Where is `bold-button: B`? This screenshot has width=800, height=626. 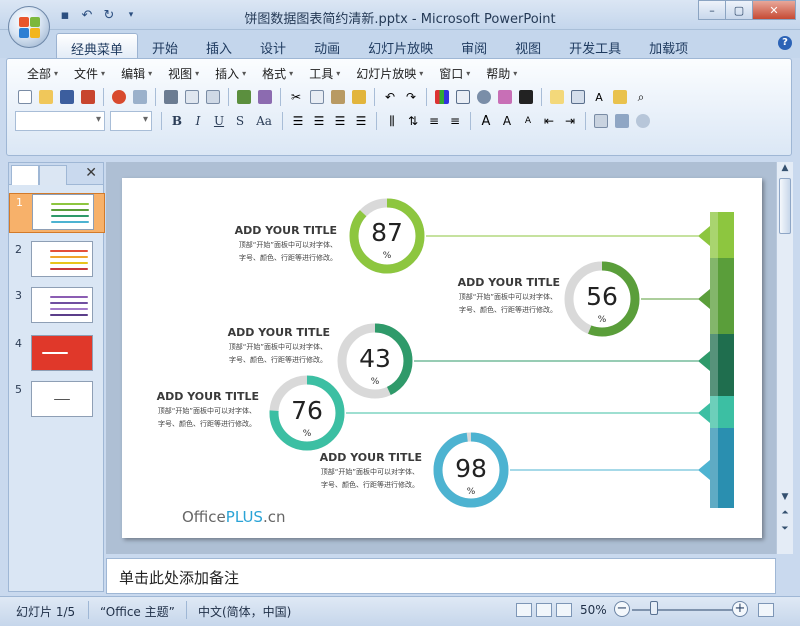 bold-button: B is located at coordinates (177, 121).